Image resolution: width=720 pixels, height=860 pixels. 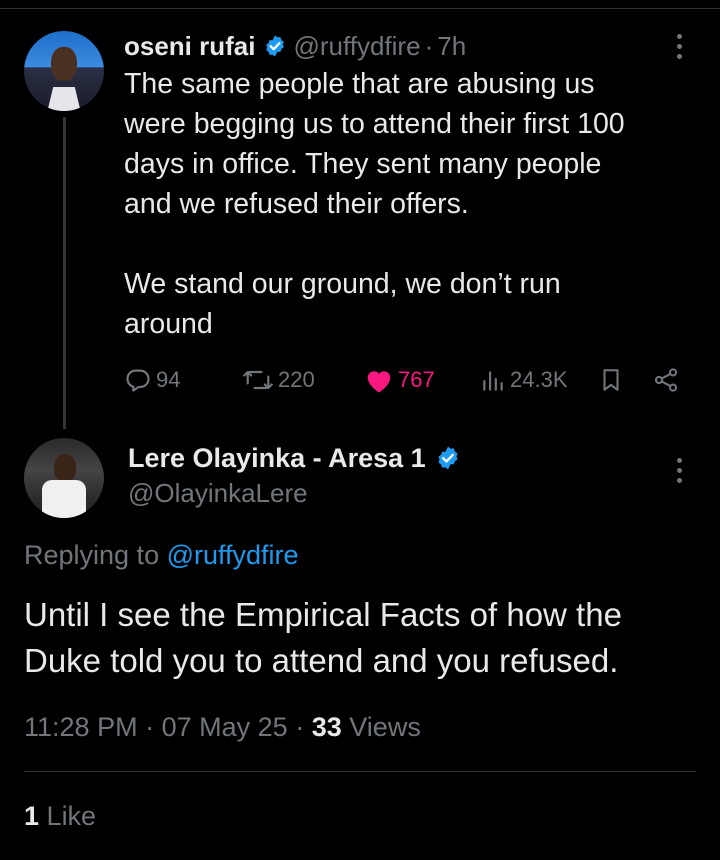 I want to click on reply-count: 94, so click(x=168, y=379).